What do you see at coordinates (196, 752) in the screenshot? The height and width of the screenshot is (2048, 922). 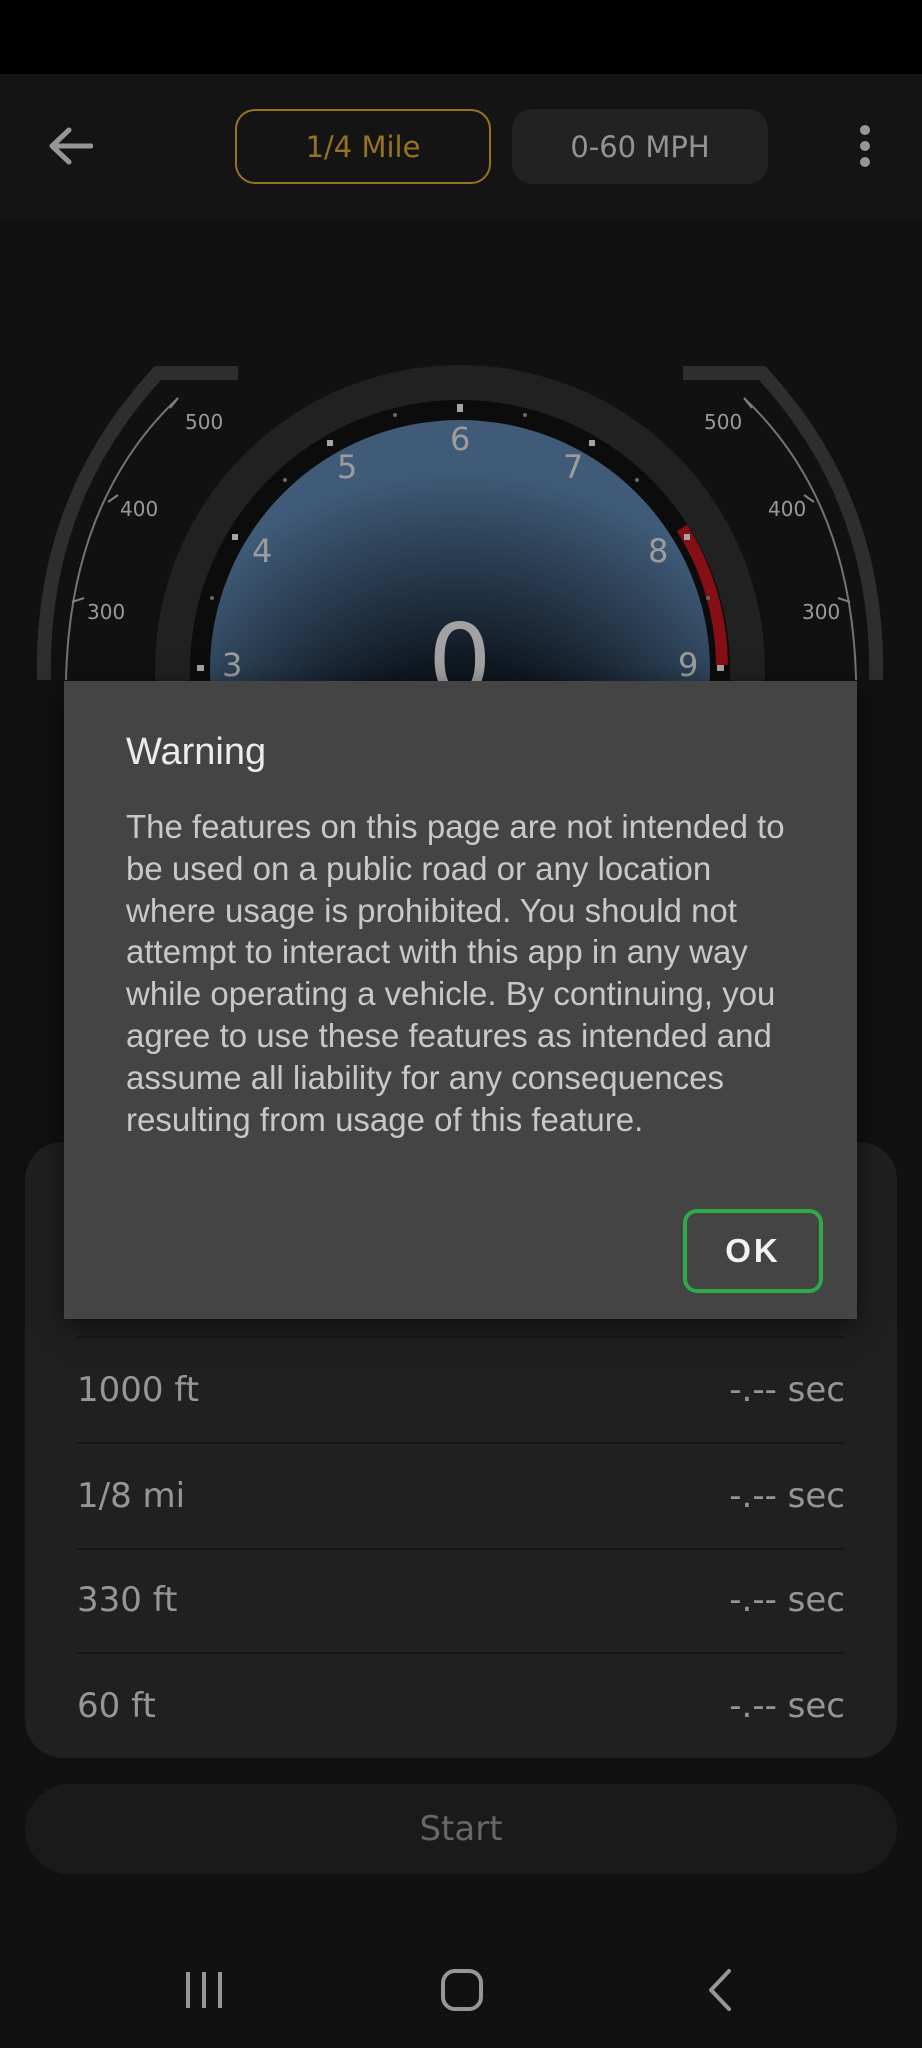 I see `dialog-title: Warning` at bounding box center [196, 752].